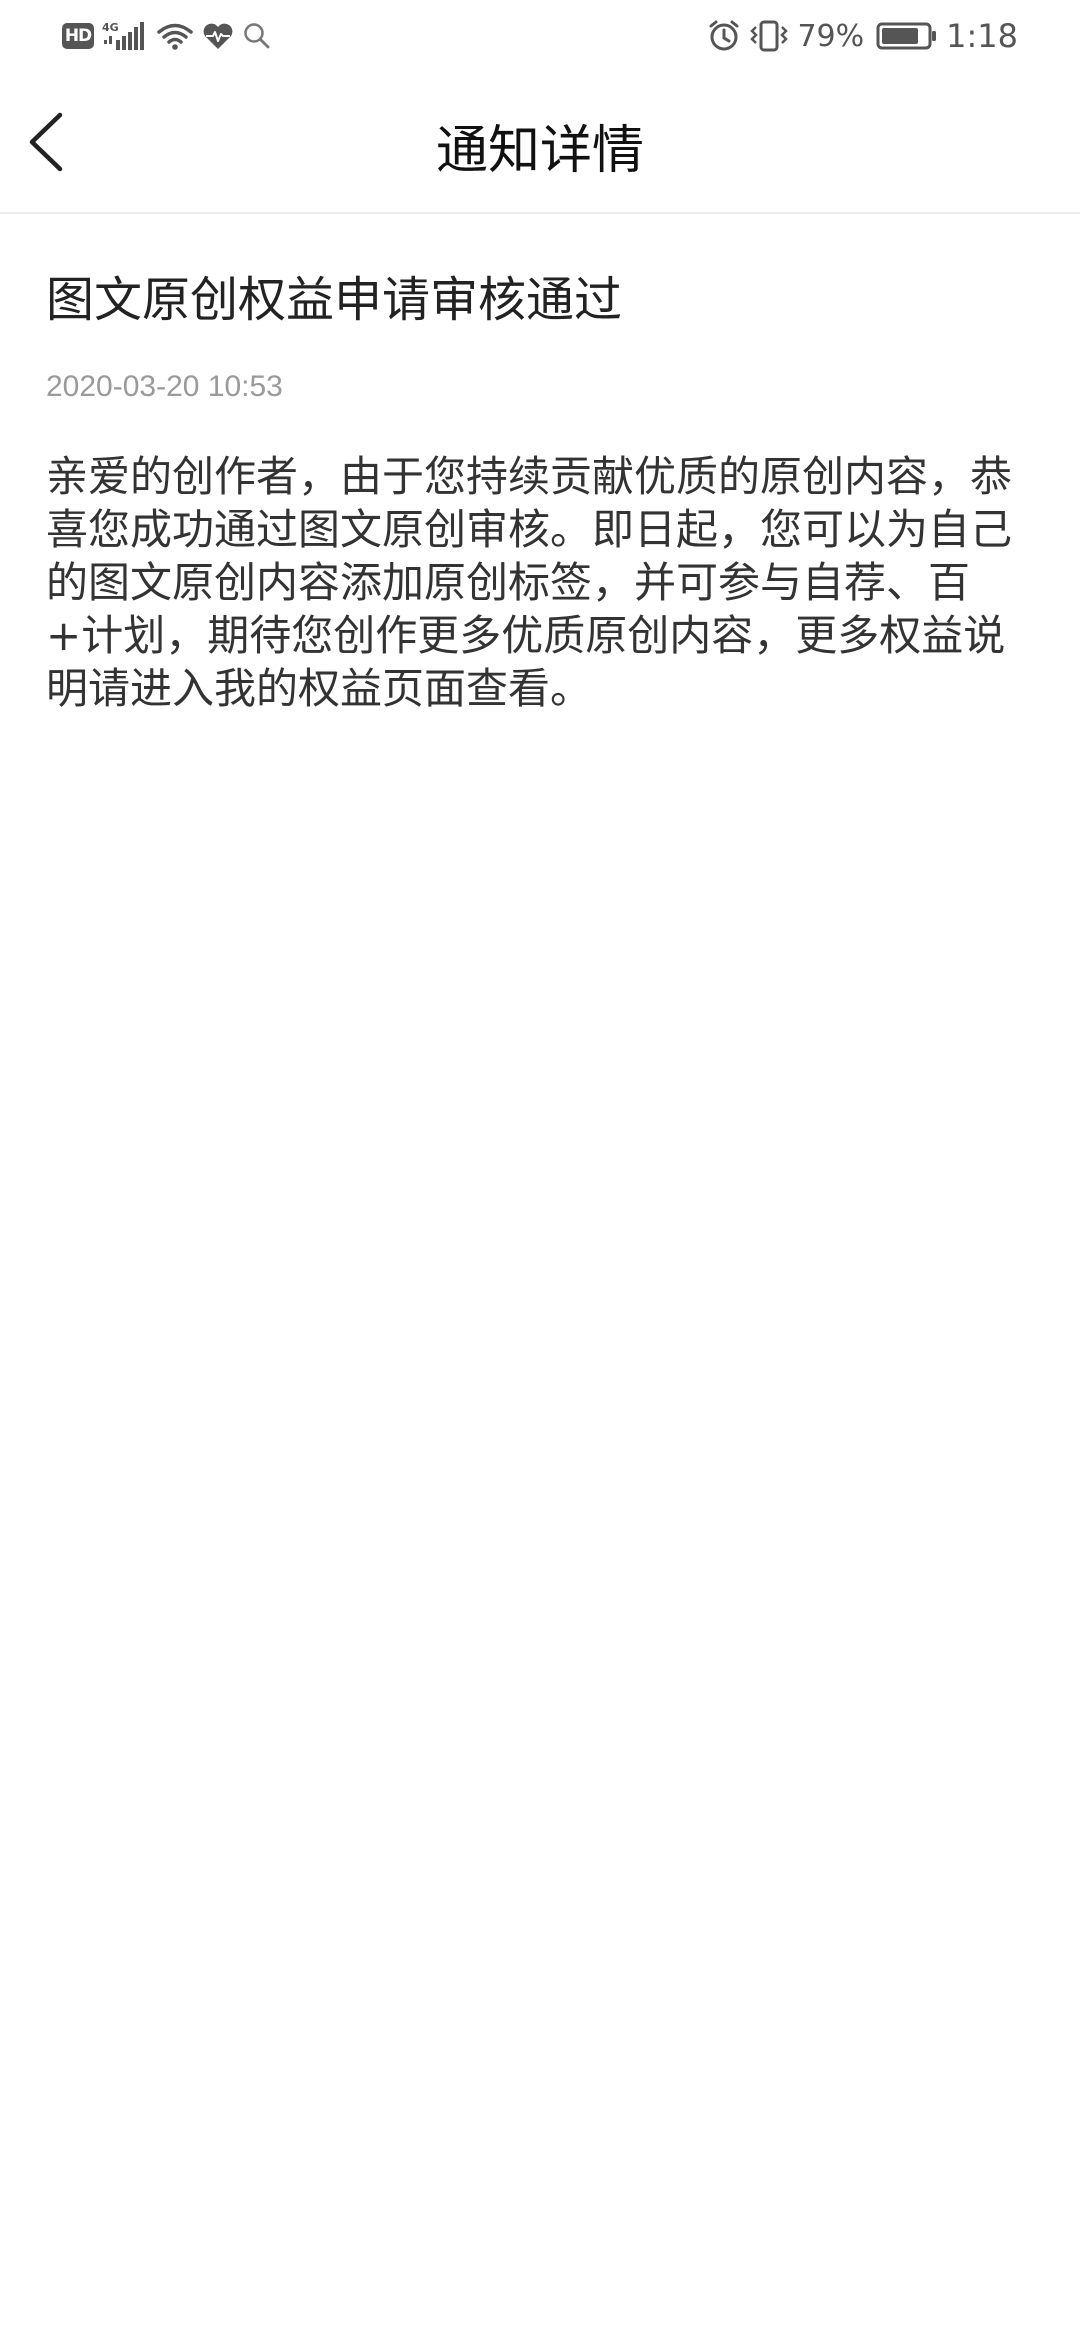 Image resolution: width=1080 pixels, height=2340 pixels. I want to click on page-title: 通知详情, so click(539, 151).